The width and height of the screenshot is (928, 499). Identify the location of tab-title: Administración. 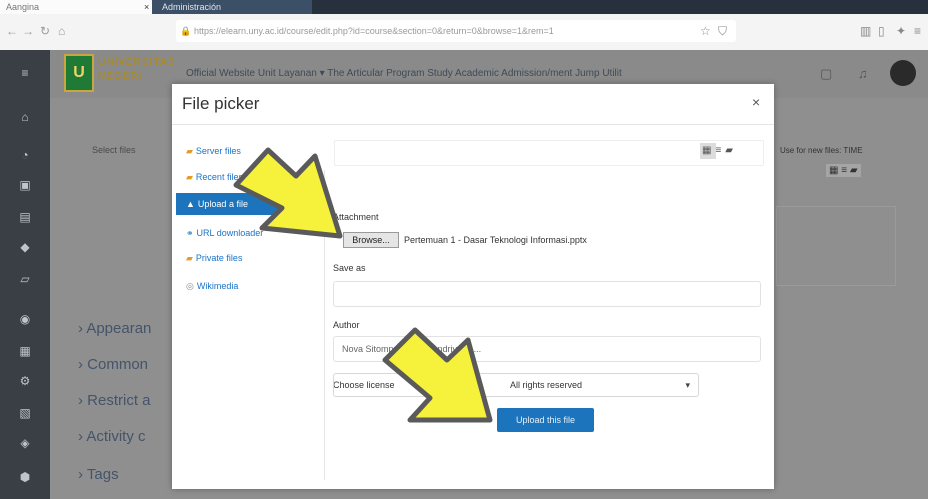
(192, 7).